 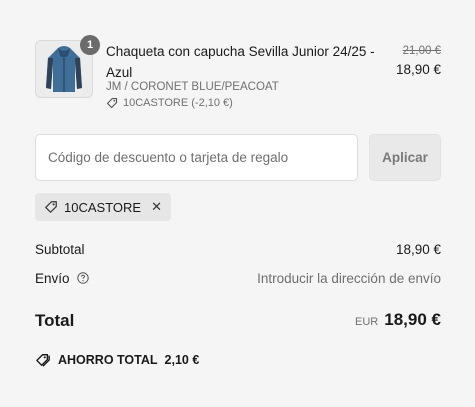 I want to click on applied-code-tag: 10CASTORE ✕, so click(x=103, y=207).